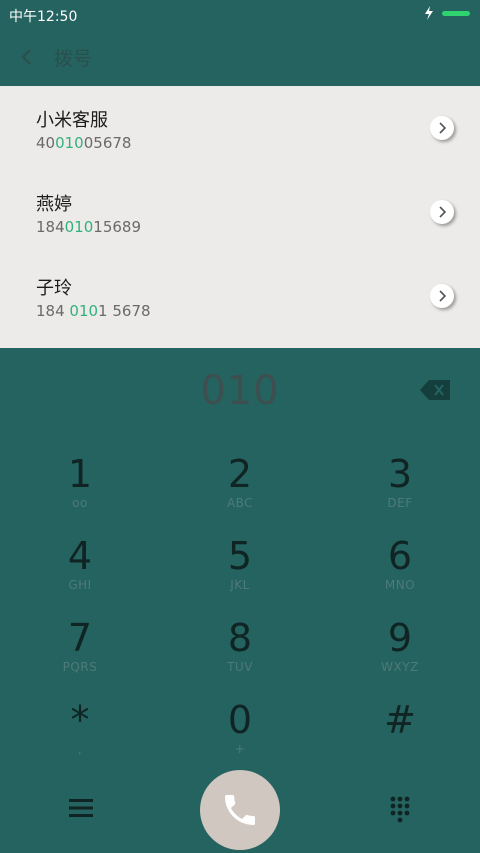 Image resolution: width=480 pixels, height=853 pixels. What do you see at coordinates (400, 638) in the screenshot?
I see `key-digit: 9` at bounding box center [400, 638].